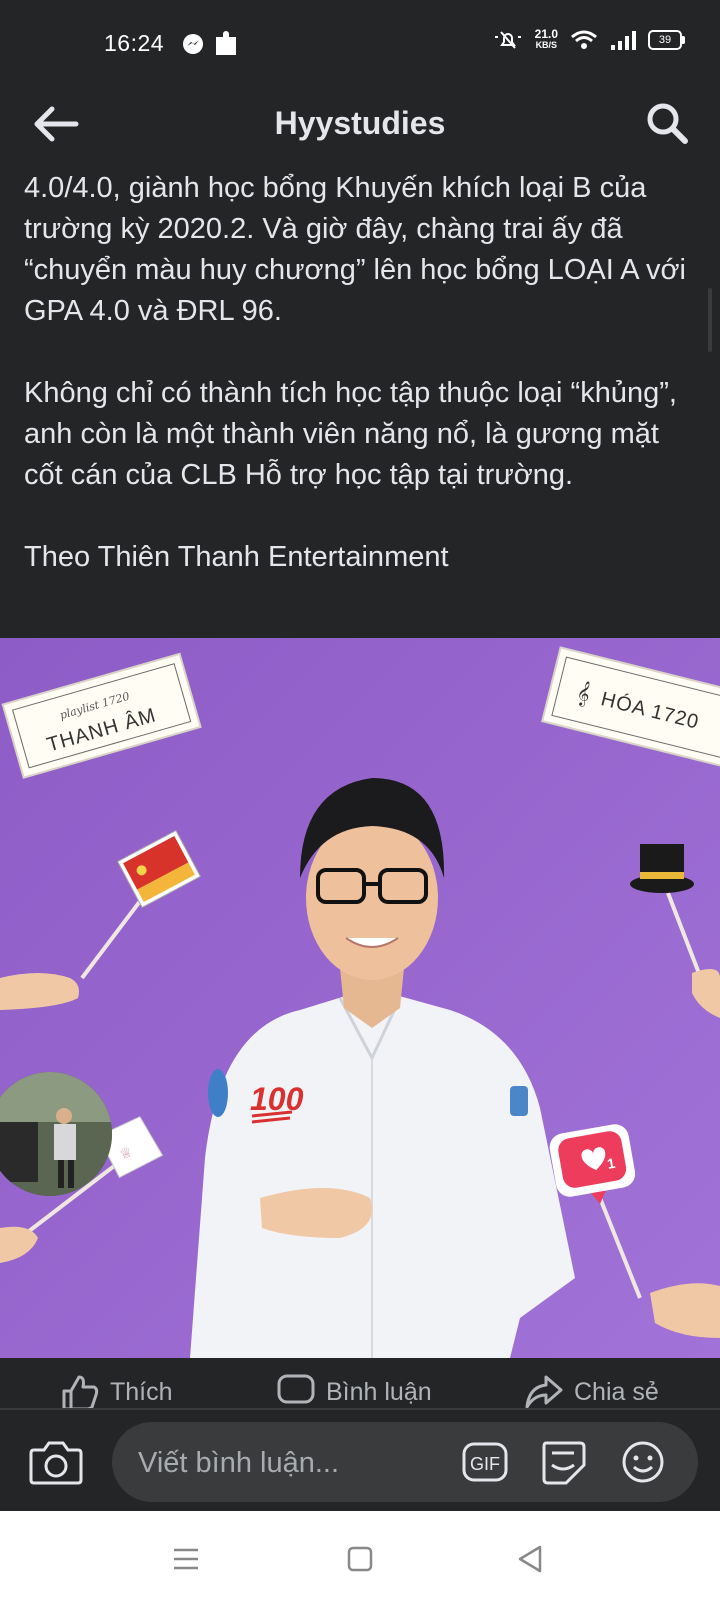 Image resolution: width=720 pixels, height=1600 pixels. I want to click on wifi-icon, so click(584, 39).